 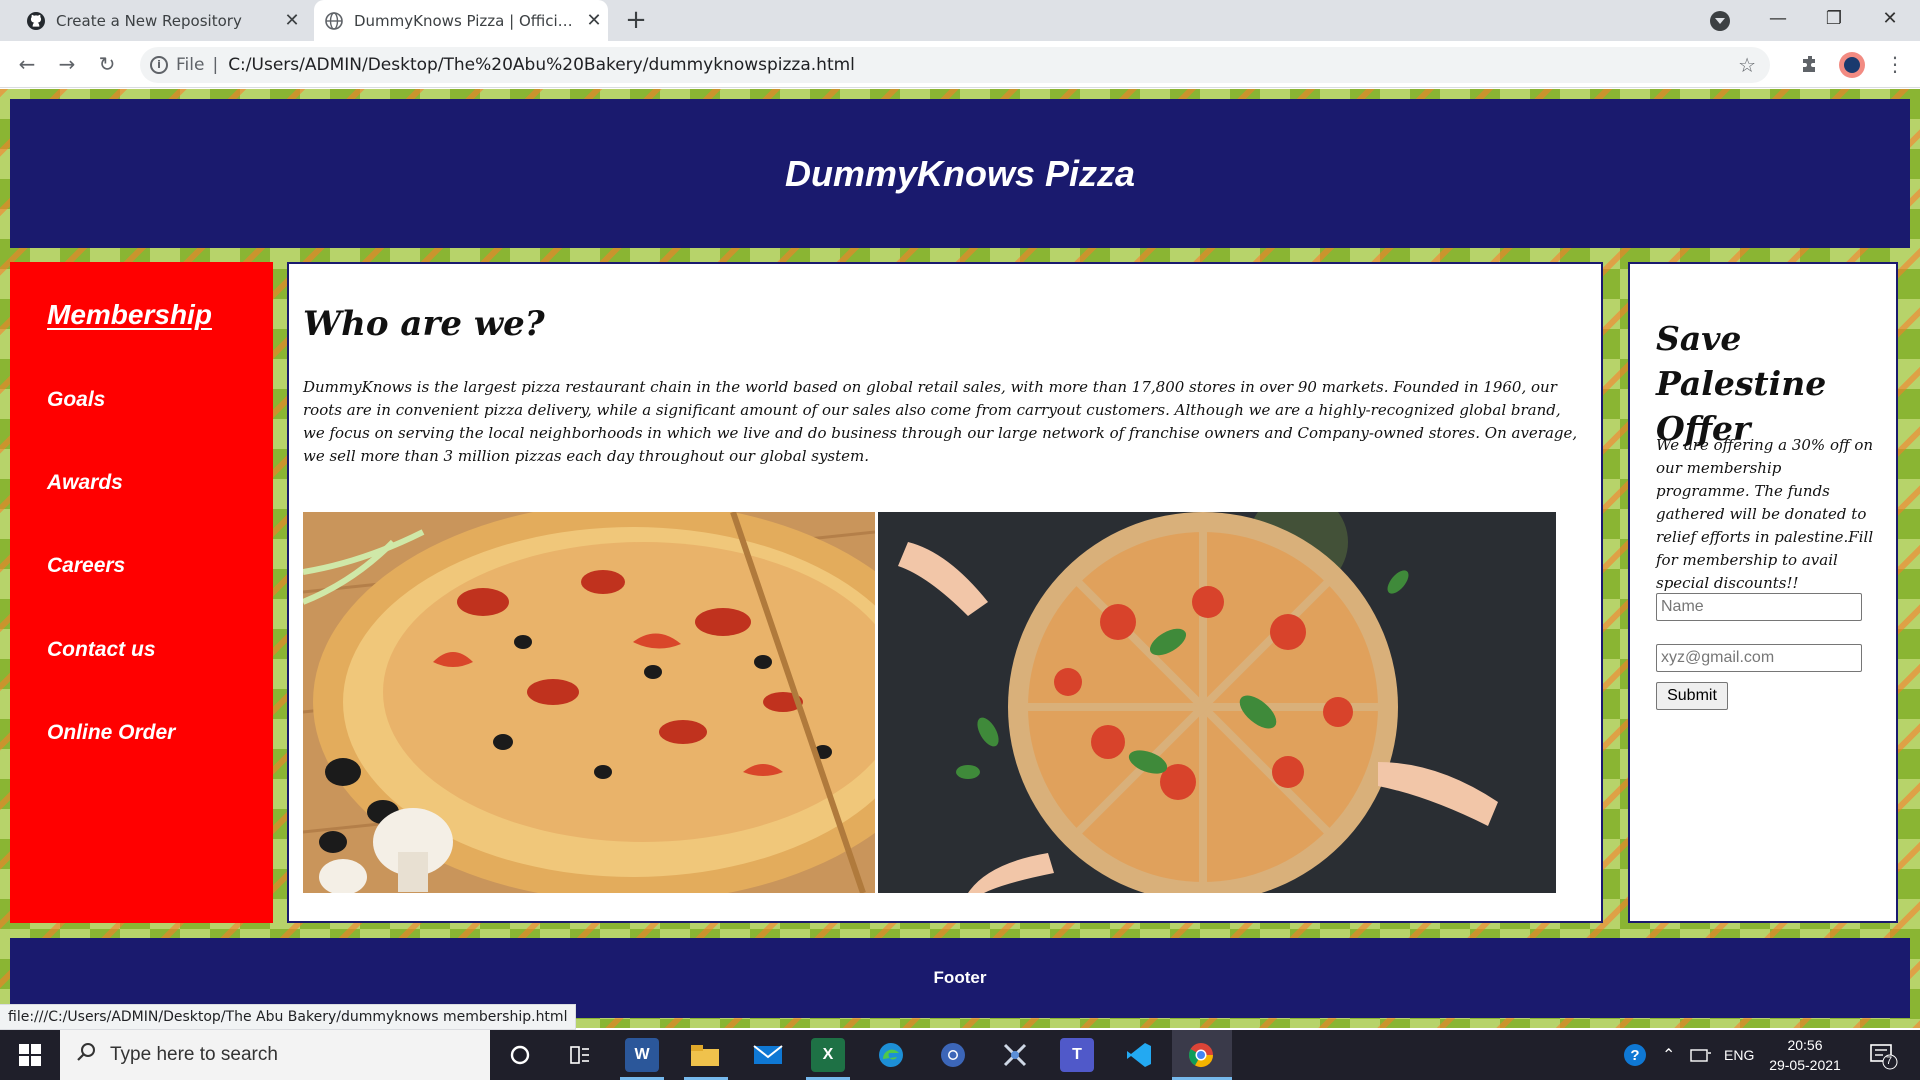 I want to click on address-scheme: File, so click(x=190, y=65).